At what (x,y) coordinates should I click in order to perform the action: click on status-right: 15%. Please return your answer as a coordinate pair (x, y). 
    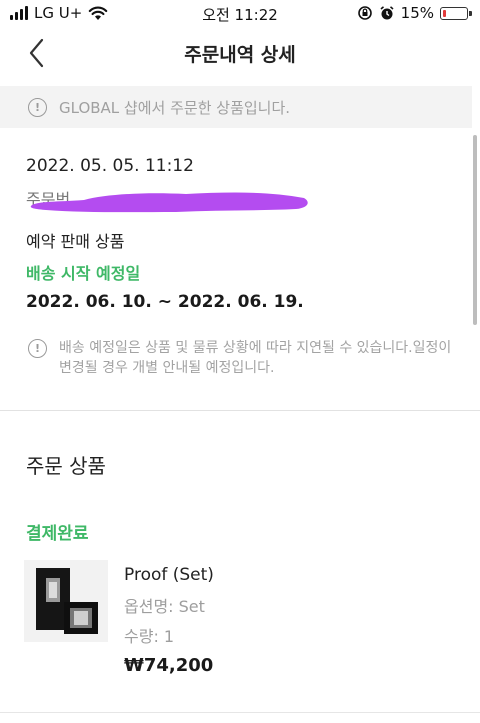
    Looking at the image, I should click on (414, 13).